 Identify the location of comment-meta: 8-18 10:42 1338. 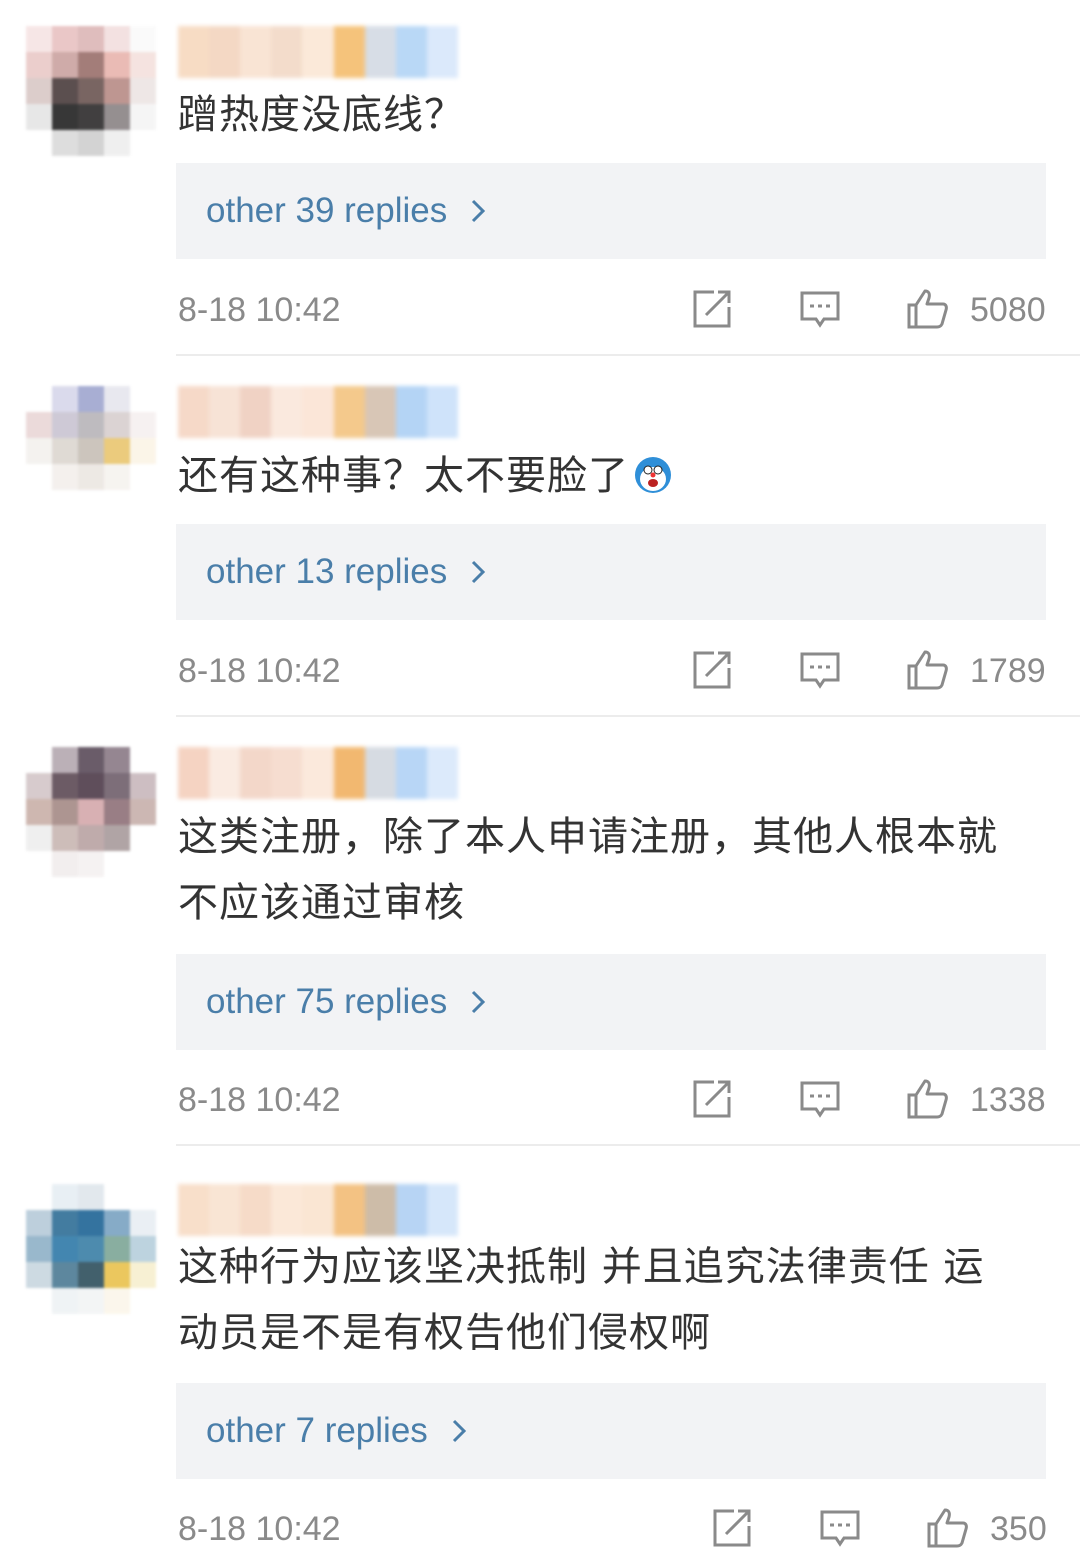
(540, 1103).